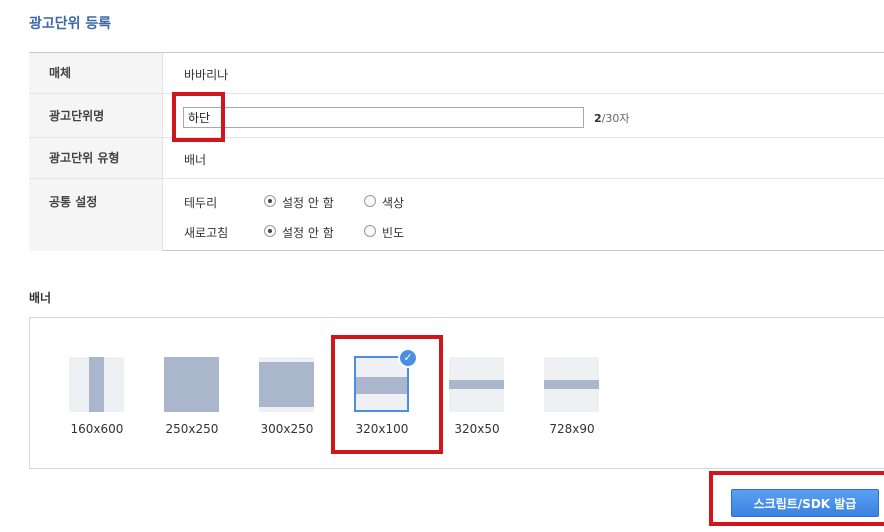 The height and width of the screenshot is (532, 884). I want to click on unit-type-value: 배너, so click(195, 160).